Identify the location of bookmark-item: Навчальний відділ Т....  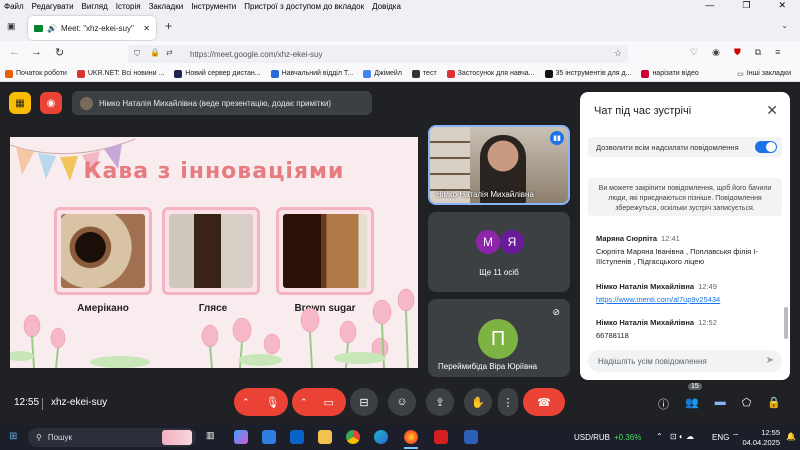
(312, 73).